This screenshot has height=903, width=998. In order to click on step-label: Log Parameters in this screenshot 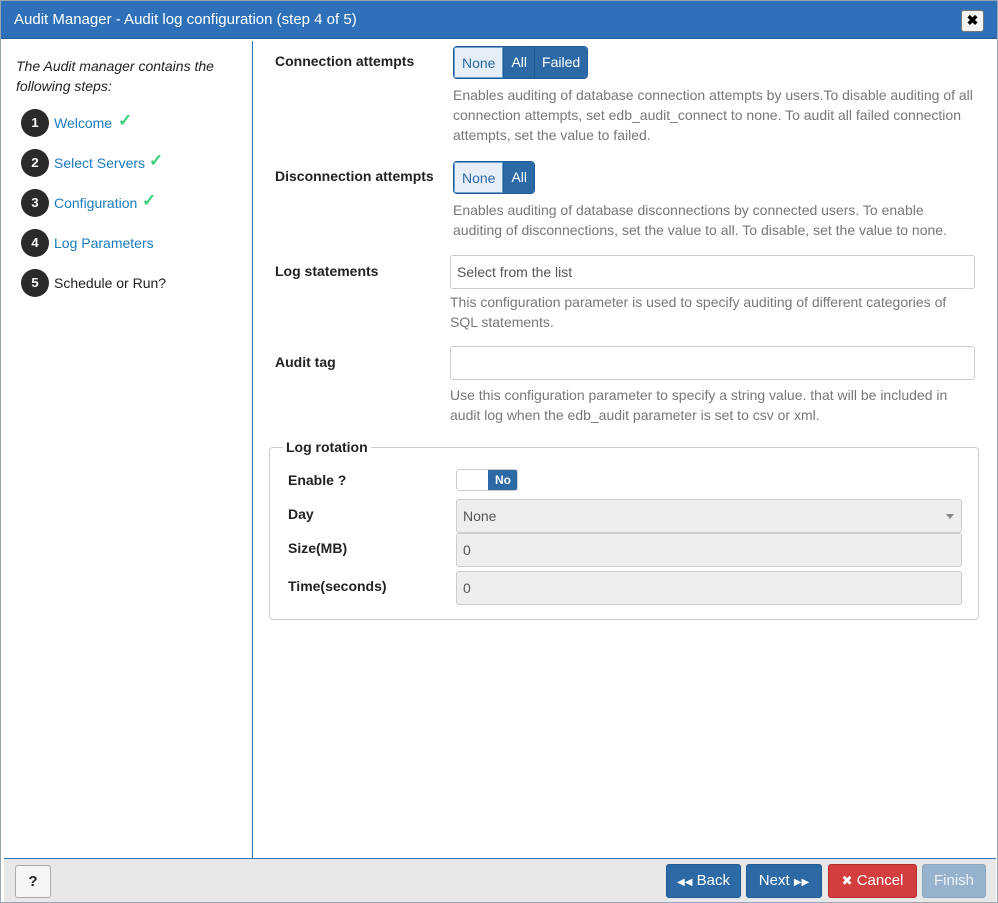, I will do `click(104, 243)`.